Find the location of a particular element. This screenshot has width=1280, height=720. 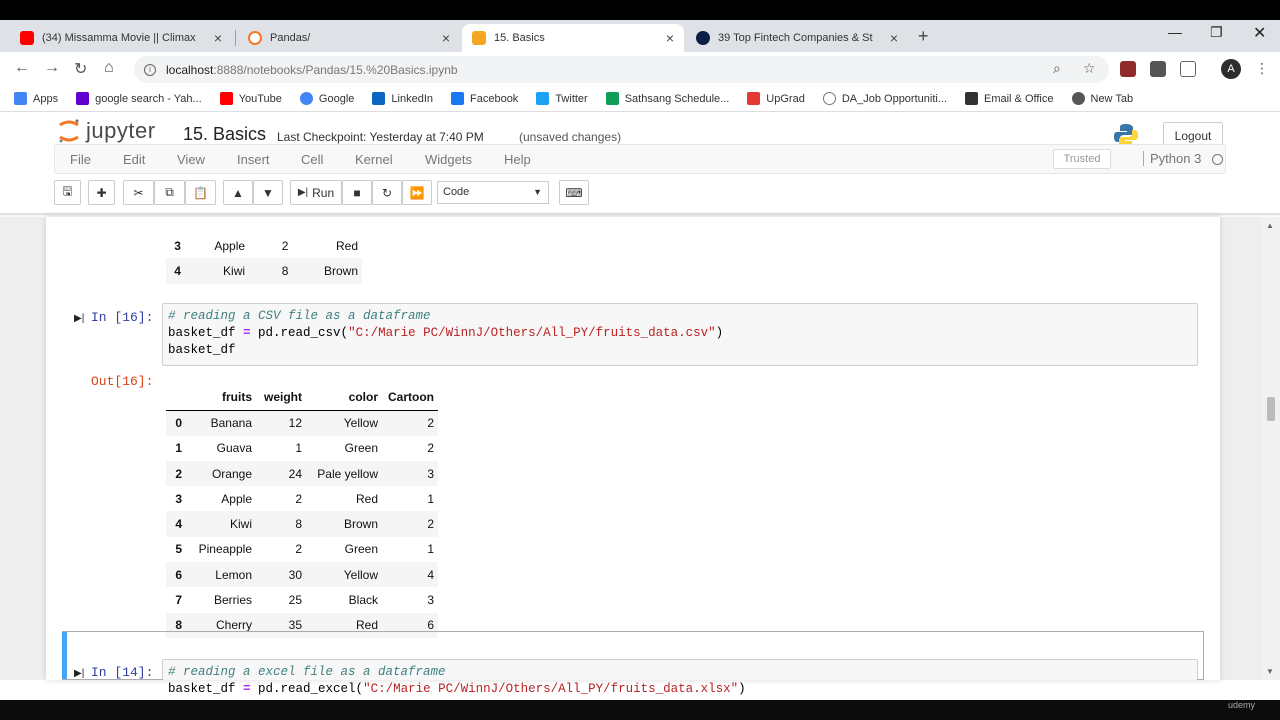

youtube-icon is located at coordinates (27, 38).